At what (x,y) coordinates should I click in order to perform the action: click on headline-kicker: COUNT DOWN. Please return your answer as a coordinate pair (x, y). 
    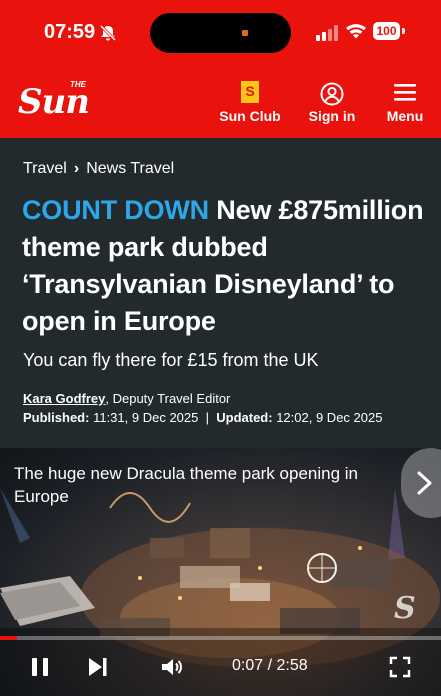
    Looking at the image, I should click on (115, 210).